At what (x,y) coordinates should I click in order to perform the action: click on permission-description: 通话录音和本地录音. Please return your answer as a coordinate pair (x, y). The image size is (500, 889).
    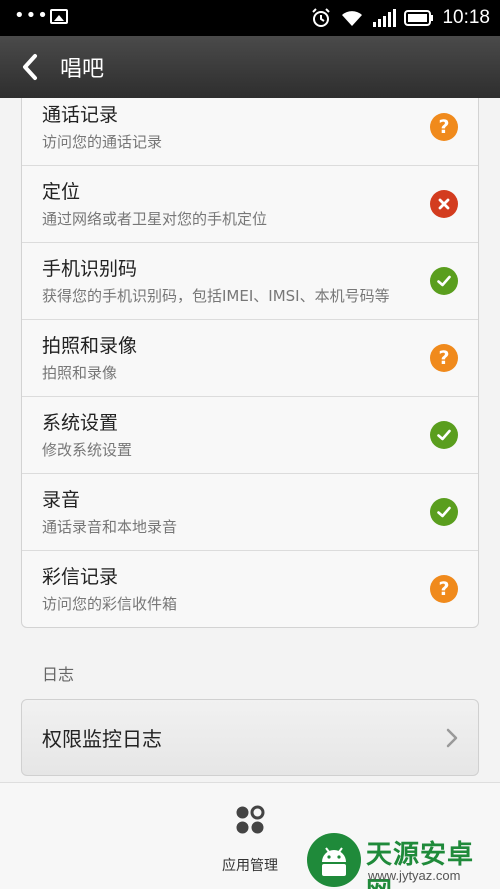
    Looking at the image, I should click on (110, 527).